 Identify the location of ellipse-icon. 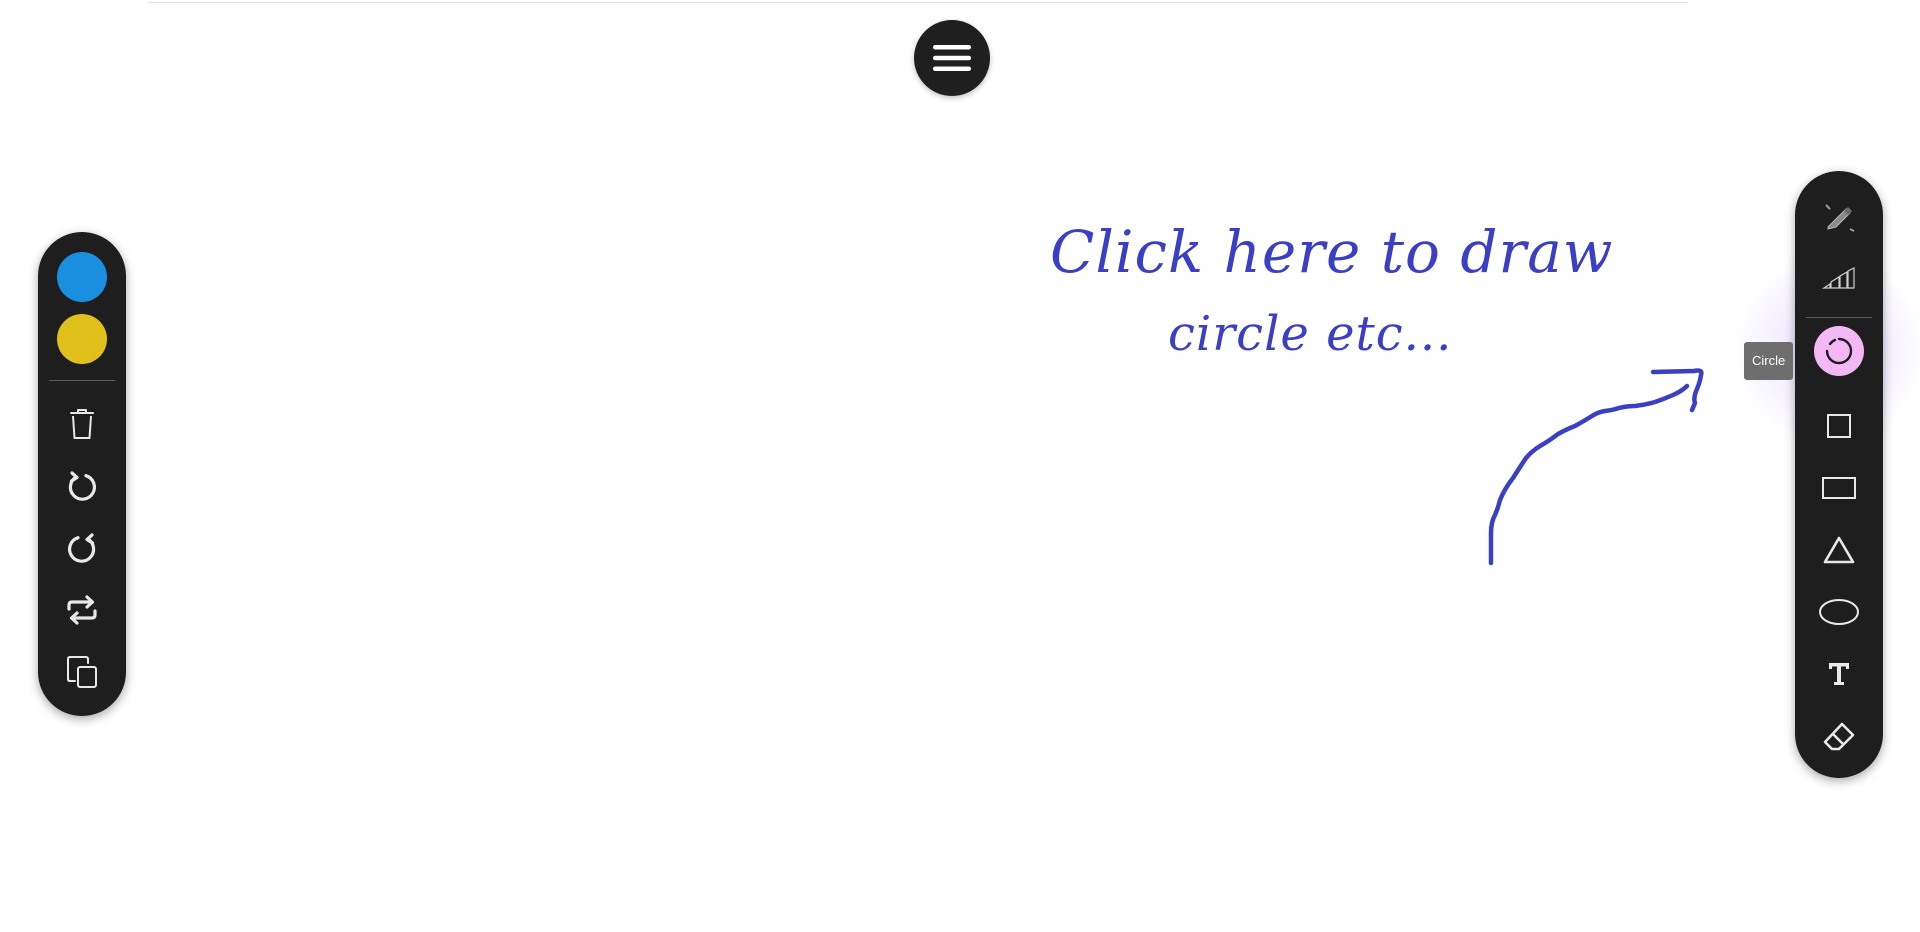
(1839, 612).